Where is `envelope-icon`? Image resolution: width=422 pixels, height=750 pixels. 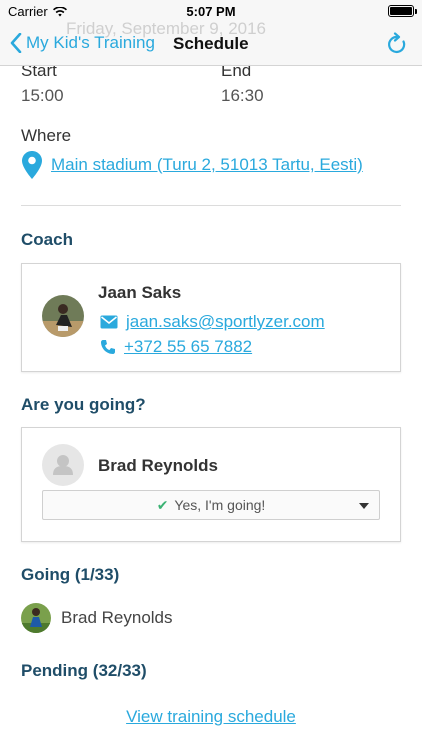 envelope-icon is located at coordinates (109, 322).